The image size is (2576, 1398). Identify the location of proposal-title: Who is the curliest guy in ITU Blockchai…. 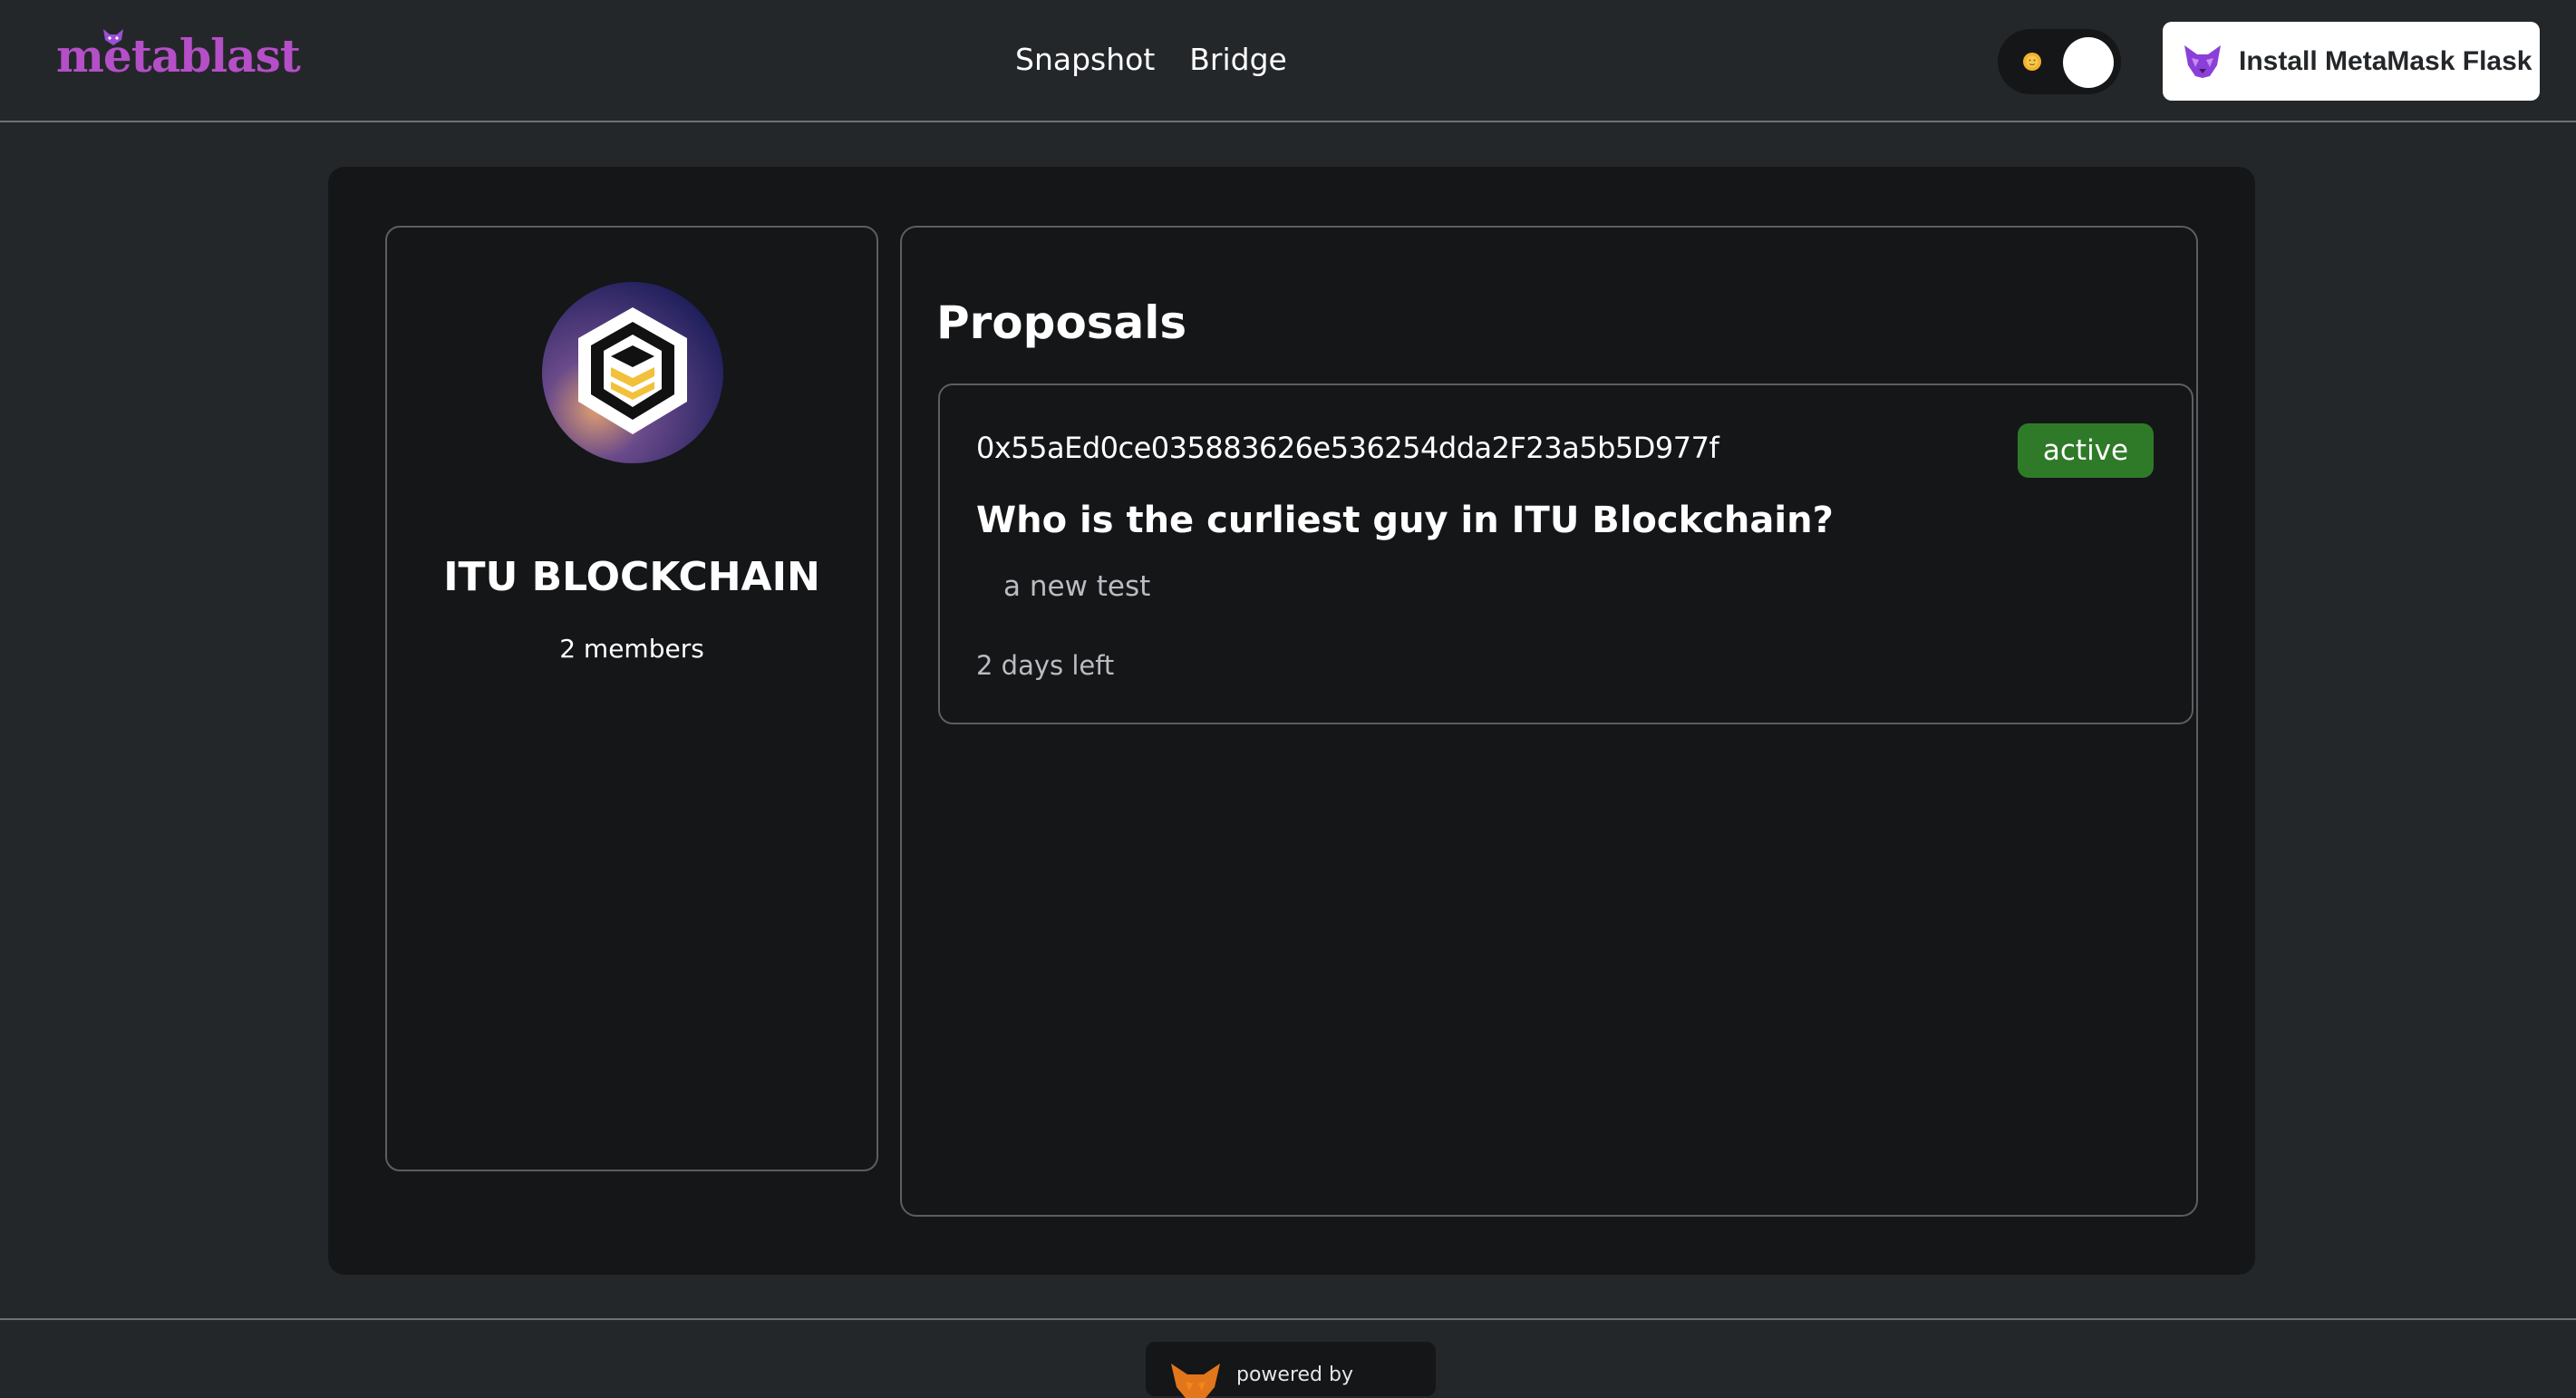
(1405, 521).